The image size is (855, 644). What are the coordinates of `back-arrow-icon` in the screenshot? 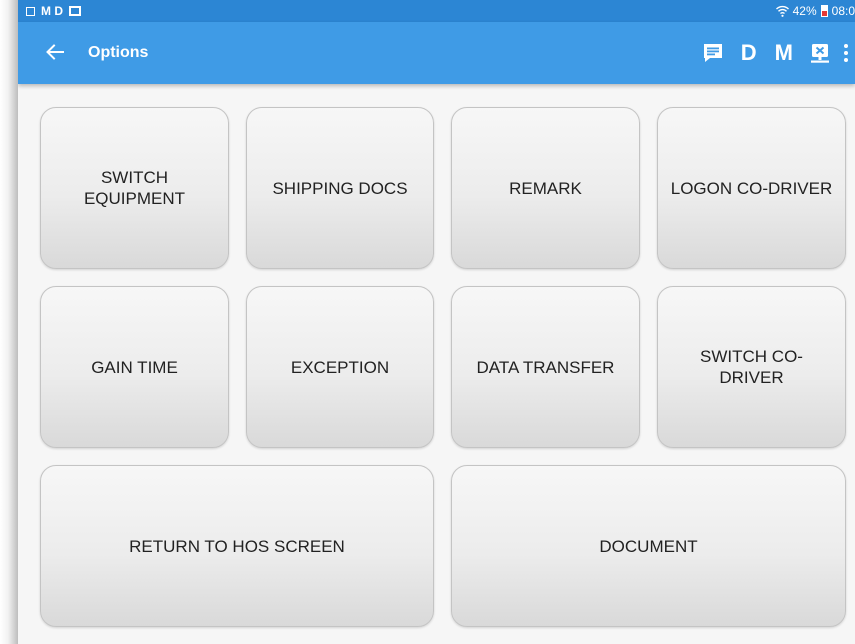 It's located at (55, 52).